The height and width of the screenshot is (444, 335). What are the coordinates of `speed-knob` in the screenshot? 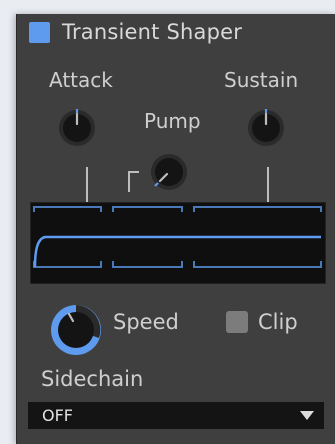 It's located at (76, 330).